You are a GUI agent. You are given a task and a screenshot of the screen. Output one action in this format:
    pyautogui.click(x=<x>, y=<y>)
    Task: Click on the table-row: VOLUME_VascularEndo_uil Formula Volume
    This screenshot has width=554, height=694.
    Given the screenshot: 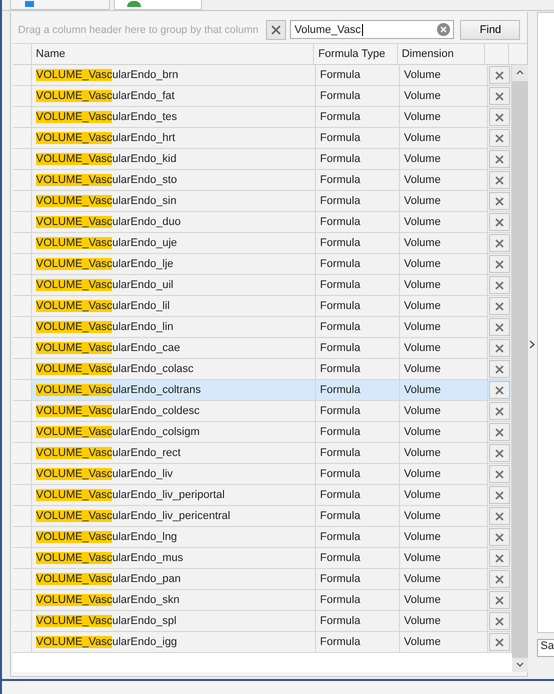 What is the action you would take?
    pyautogui.click(x=262, y=285)
    